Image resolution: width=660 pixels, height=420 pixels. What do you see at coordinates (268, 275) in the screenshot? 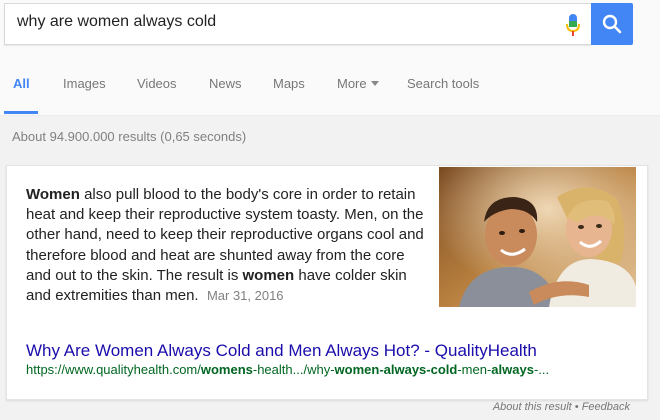
I see `snippet-bold-term: women` at bounding box center [268, 275].